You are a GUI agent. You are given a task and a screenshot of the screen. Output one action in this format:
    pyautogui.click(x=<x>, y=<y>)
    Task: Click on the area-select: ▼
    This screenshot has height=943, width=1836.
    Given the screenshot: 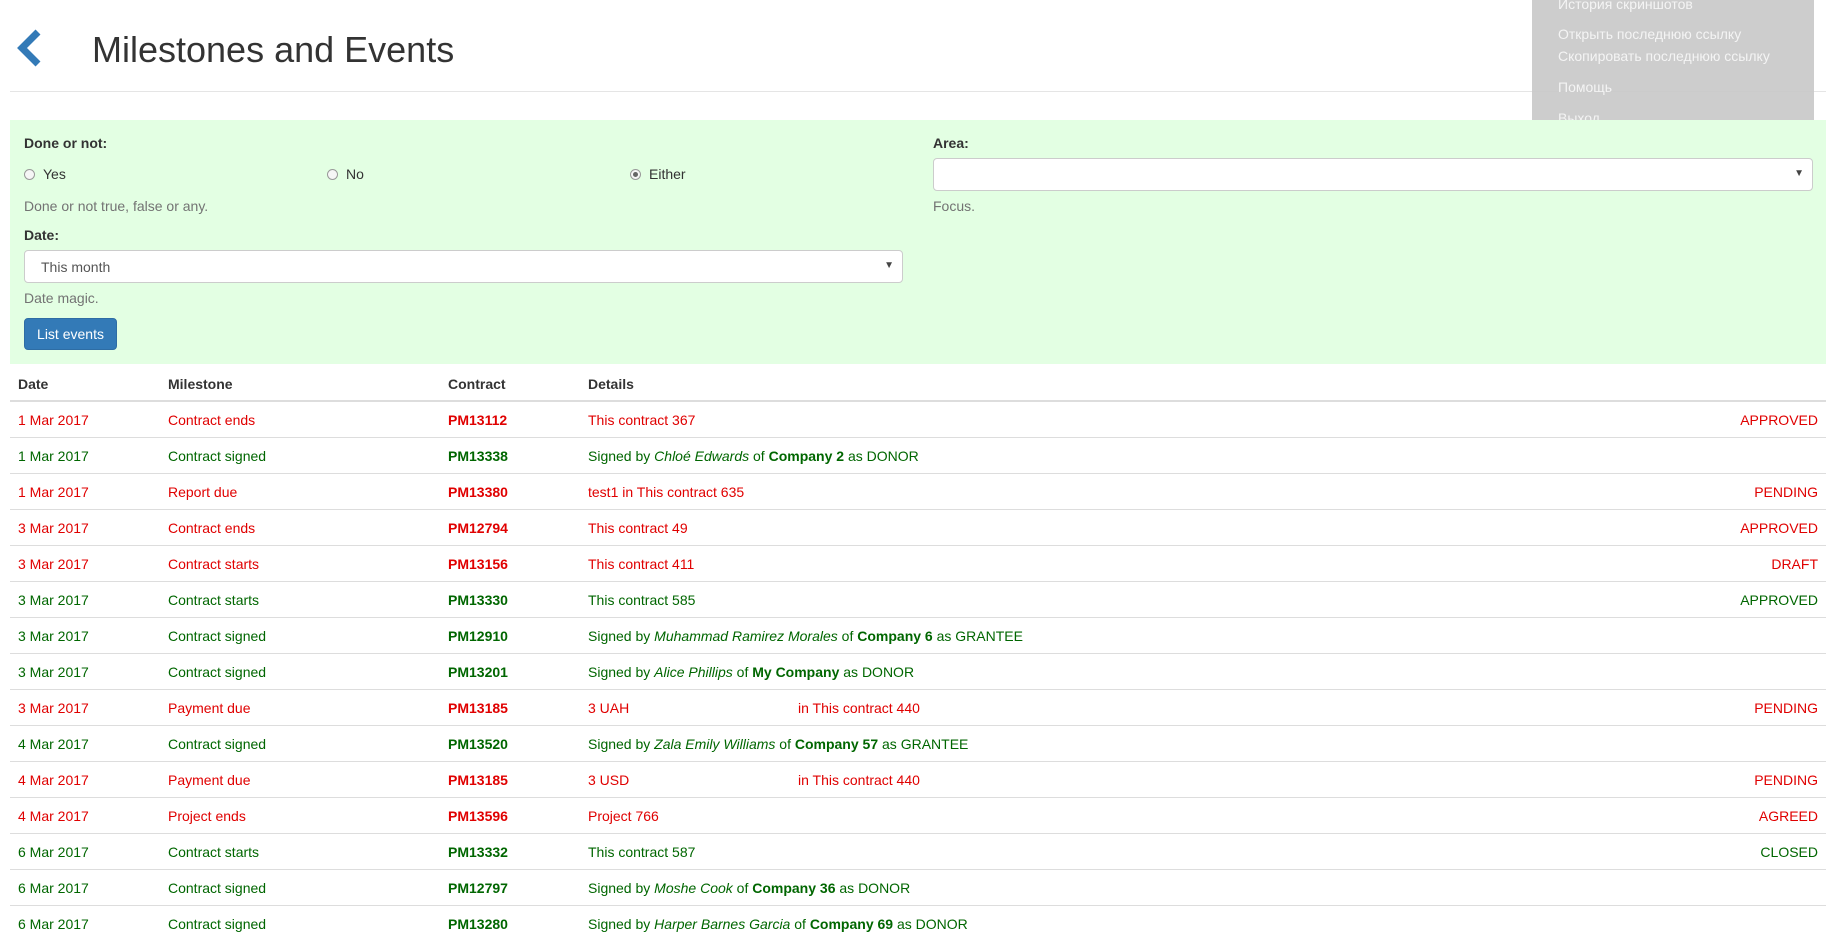 What is the action you would take?
    pyautogui.click(x=1373, y=174)
    